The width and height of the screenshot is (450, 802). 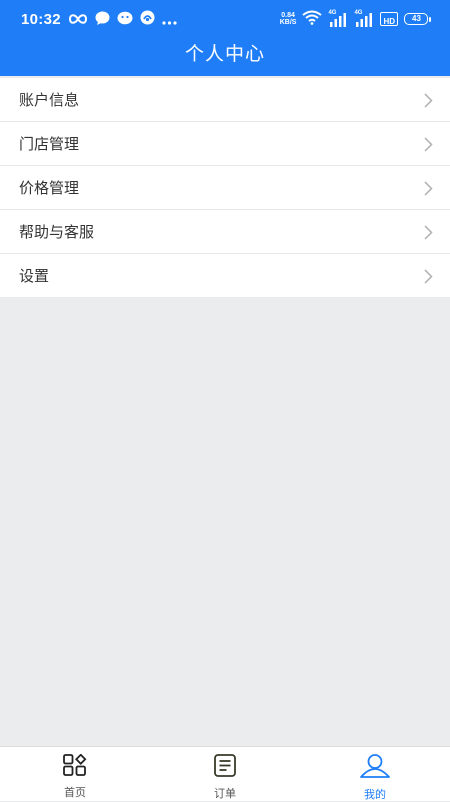 I want to click on wechat-icon, so click(x=125, y=19).